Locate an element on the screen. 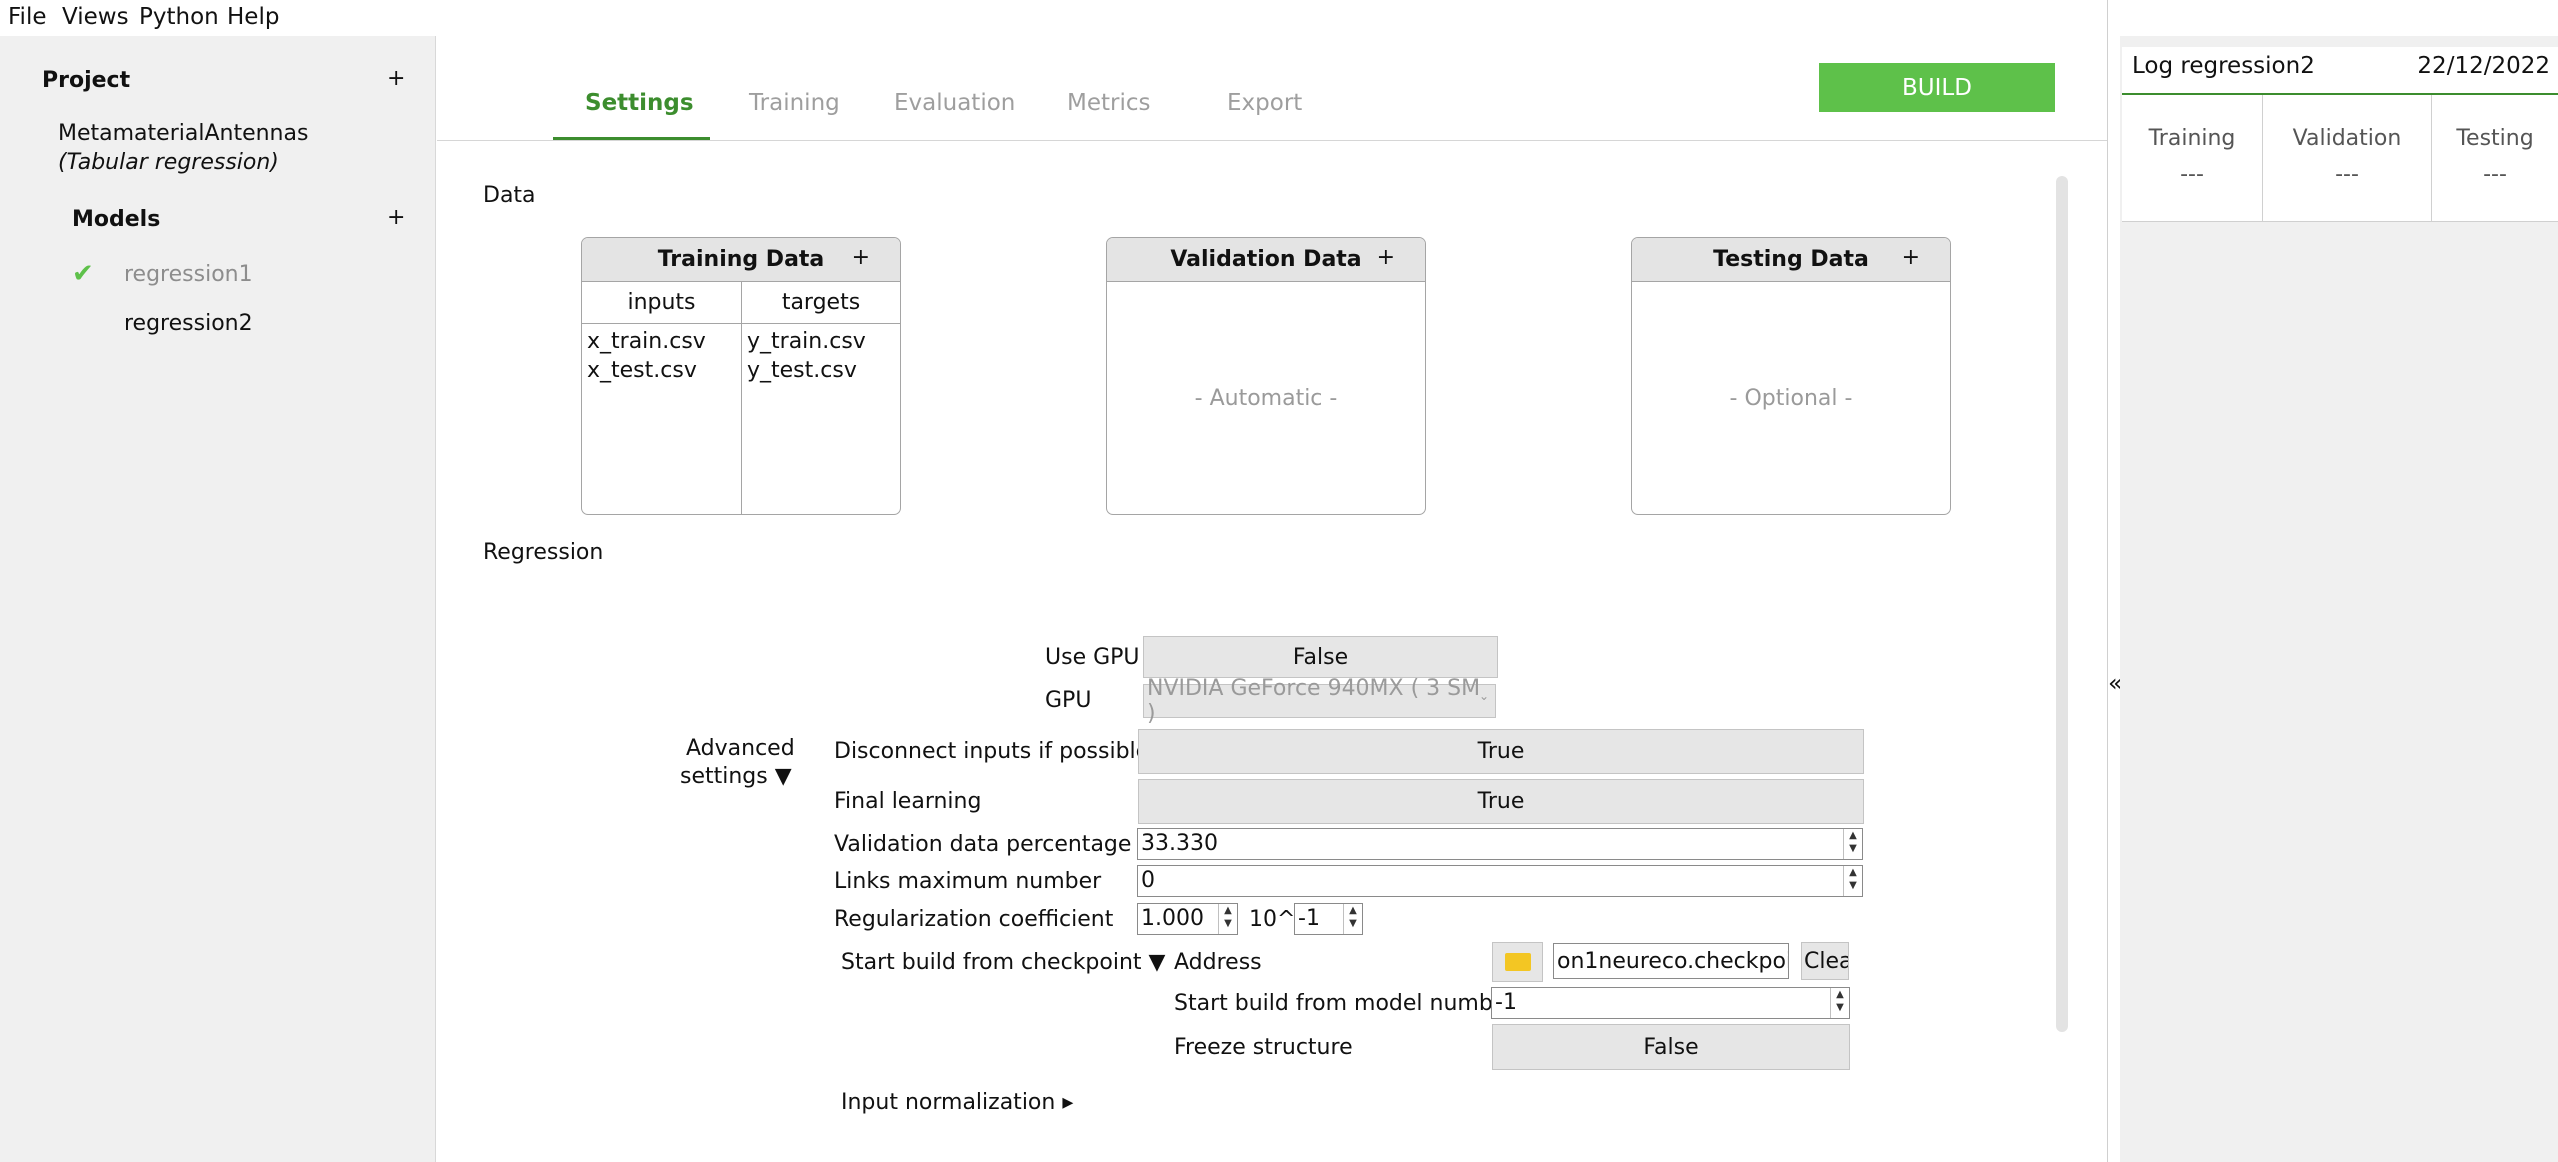 The height and width of the screenshot is (1162, 2558). tab-metrics: Metrics is located at coordinates (1109, 103).